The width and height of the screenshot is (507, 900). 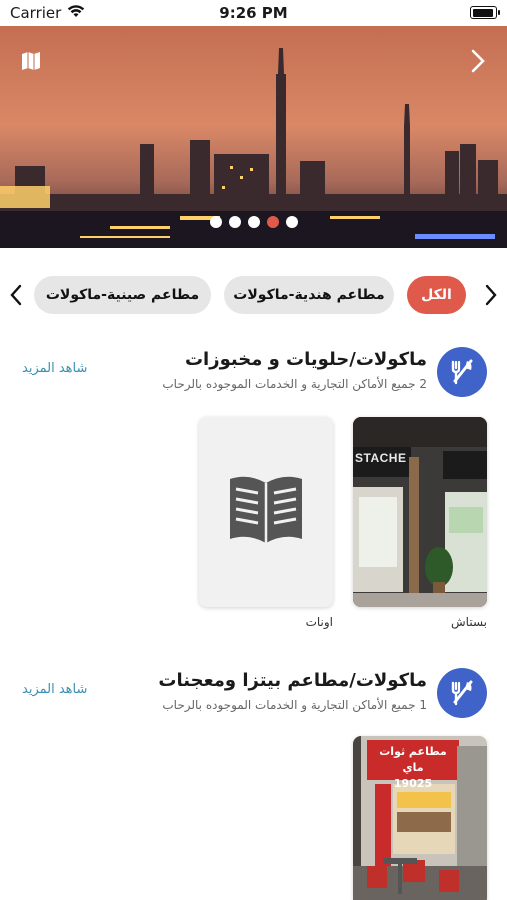 What do you see at coordinates (122, 295) in the screenshot?
I see `category-chip-chinese: مطاعم صينية-ماكولات` at bounding box center [122, 295].